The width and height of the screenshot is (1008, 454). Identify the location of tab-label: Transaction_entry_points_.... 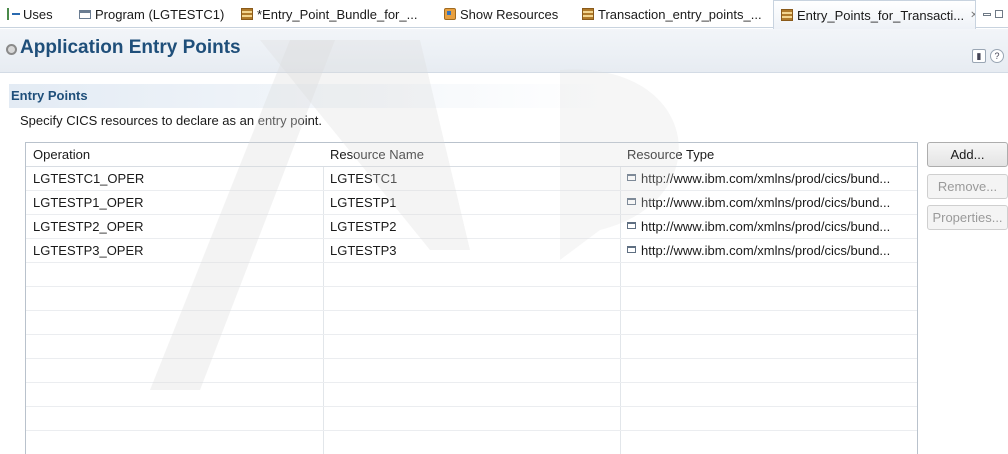
(680, 14).